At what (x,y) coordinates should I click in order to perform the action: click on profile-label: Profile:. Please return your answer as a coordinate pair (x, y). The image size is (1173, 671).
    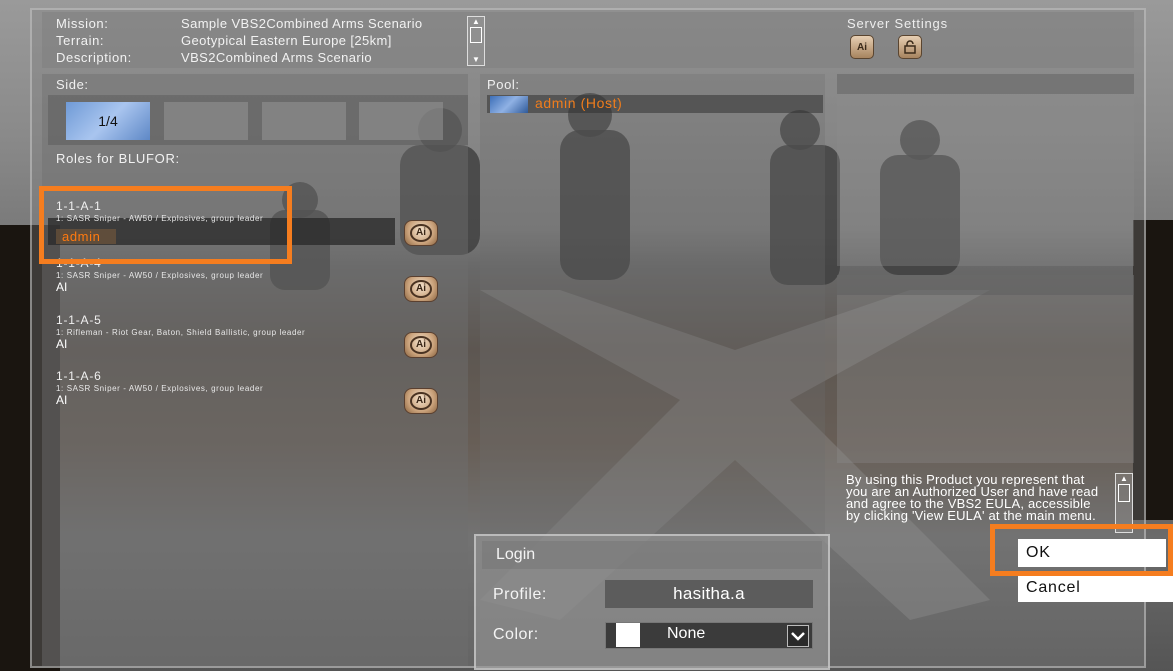
    Looking at the image, I should click on (520, 594).